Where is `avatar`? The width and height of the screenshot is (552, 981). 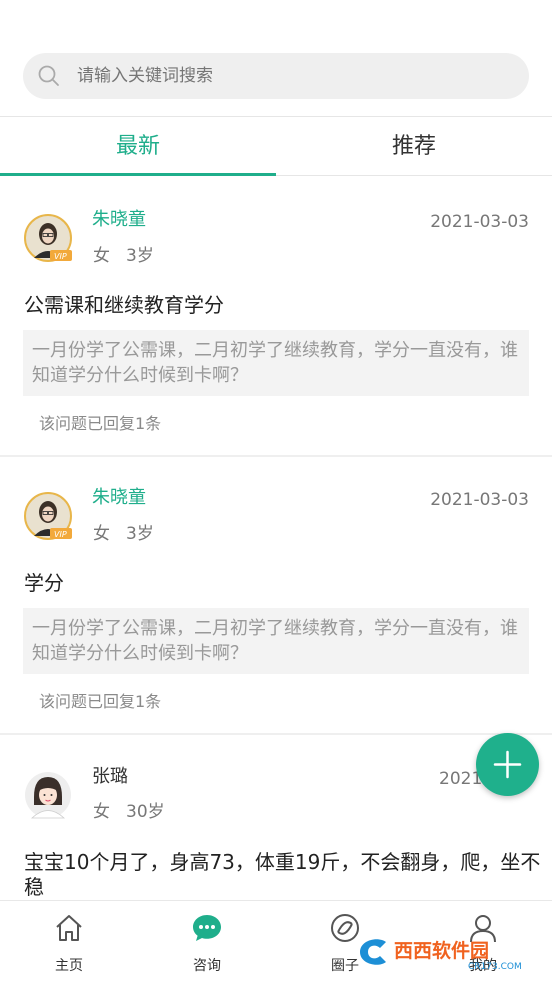 avatar is located at coordinates (48, 795).